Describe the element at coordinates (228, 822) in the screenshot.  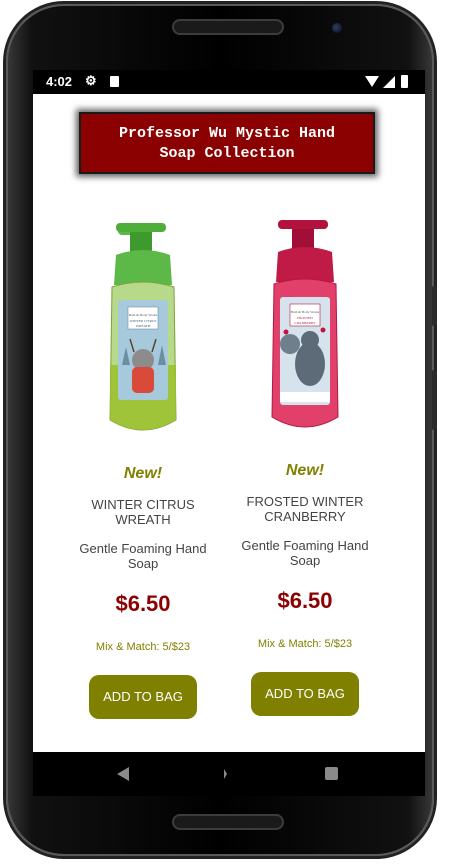
I see `bottom-speaker` at that location.